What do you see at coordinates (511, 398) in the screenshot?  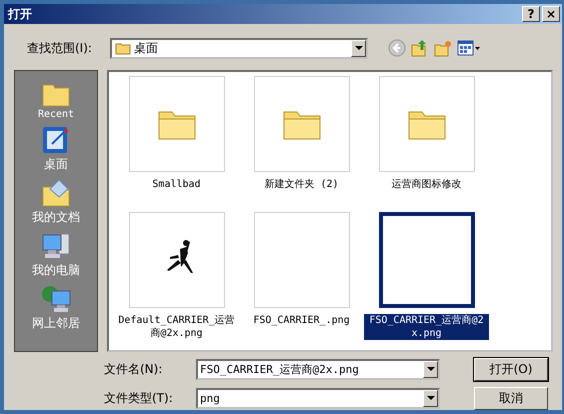 I see `cancel-button: 取消` at bounding box center [511, 398].